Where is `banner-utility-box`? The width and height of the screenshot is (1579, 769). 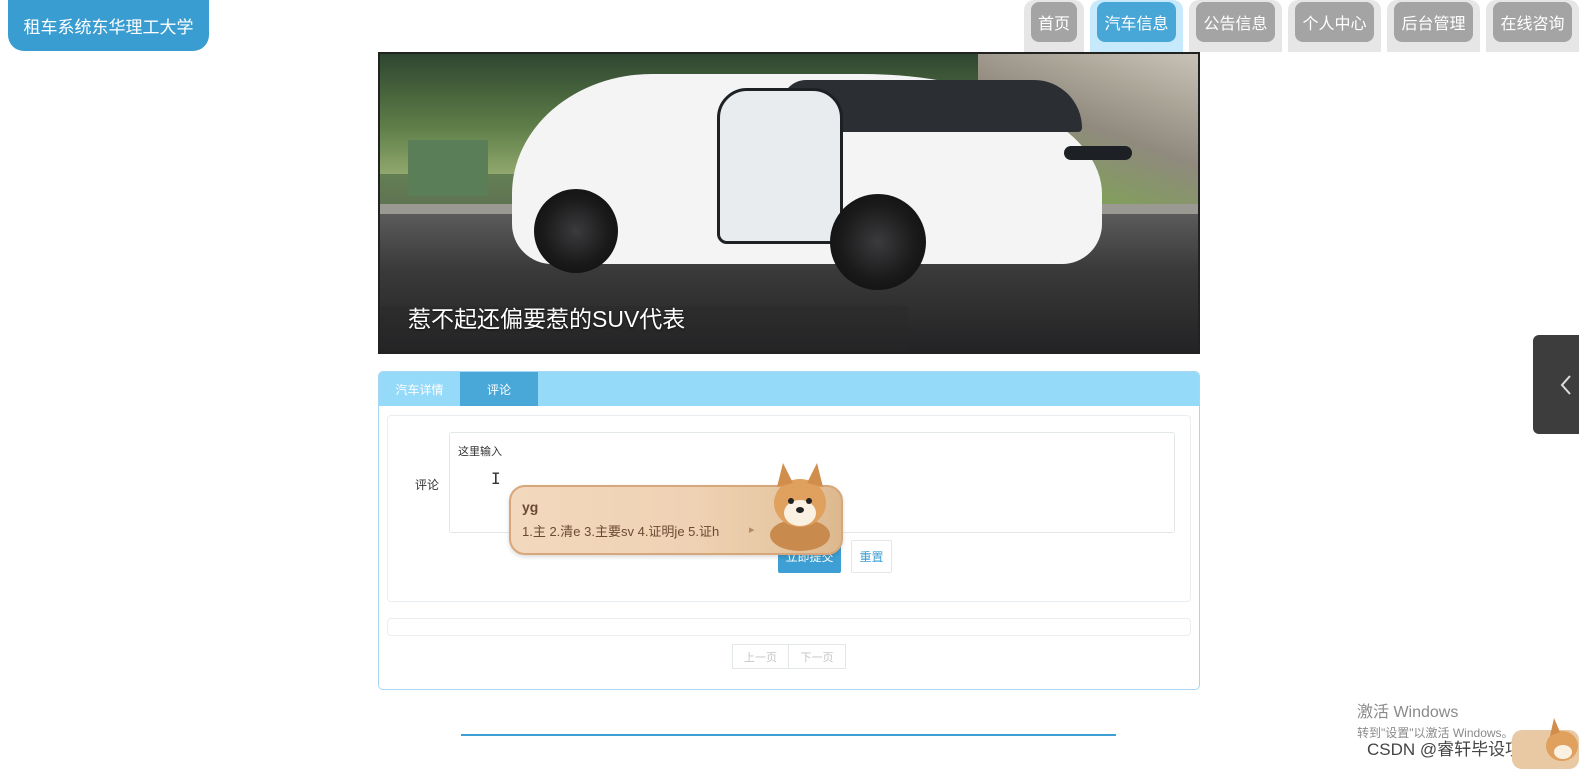 banner-utility-box is located at coordinates (448, 168).